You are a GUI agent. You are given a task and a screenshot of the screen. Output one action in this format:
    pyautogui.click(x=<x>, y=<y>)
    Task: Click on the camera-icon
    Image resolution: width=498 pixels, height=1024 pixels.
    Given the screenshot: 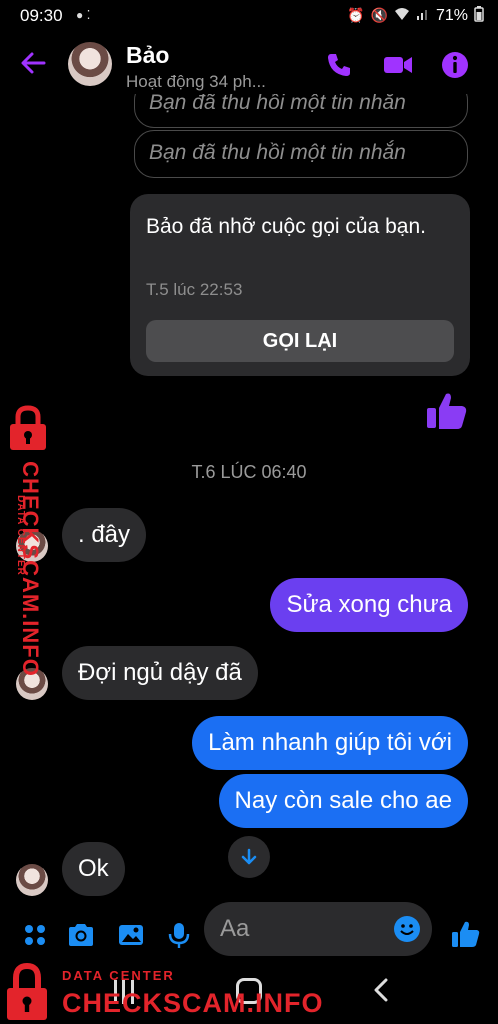 What is the action you would take?
    pyautogui.click(x=81, y=935)
    